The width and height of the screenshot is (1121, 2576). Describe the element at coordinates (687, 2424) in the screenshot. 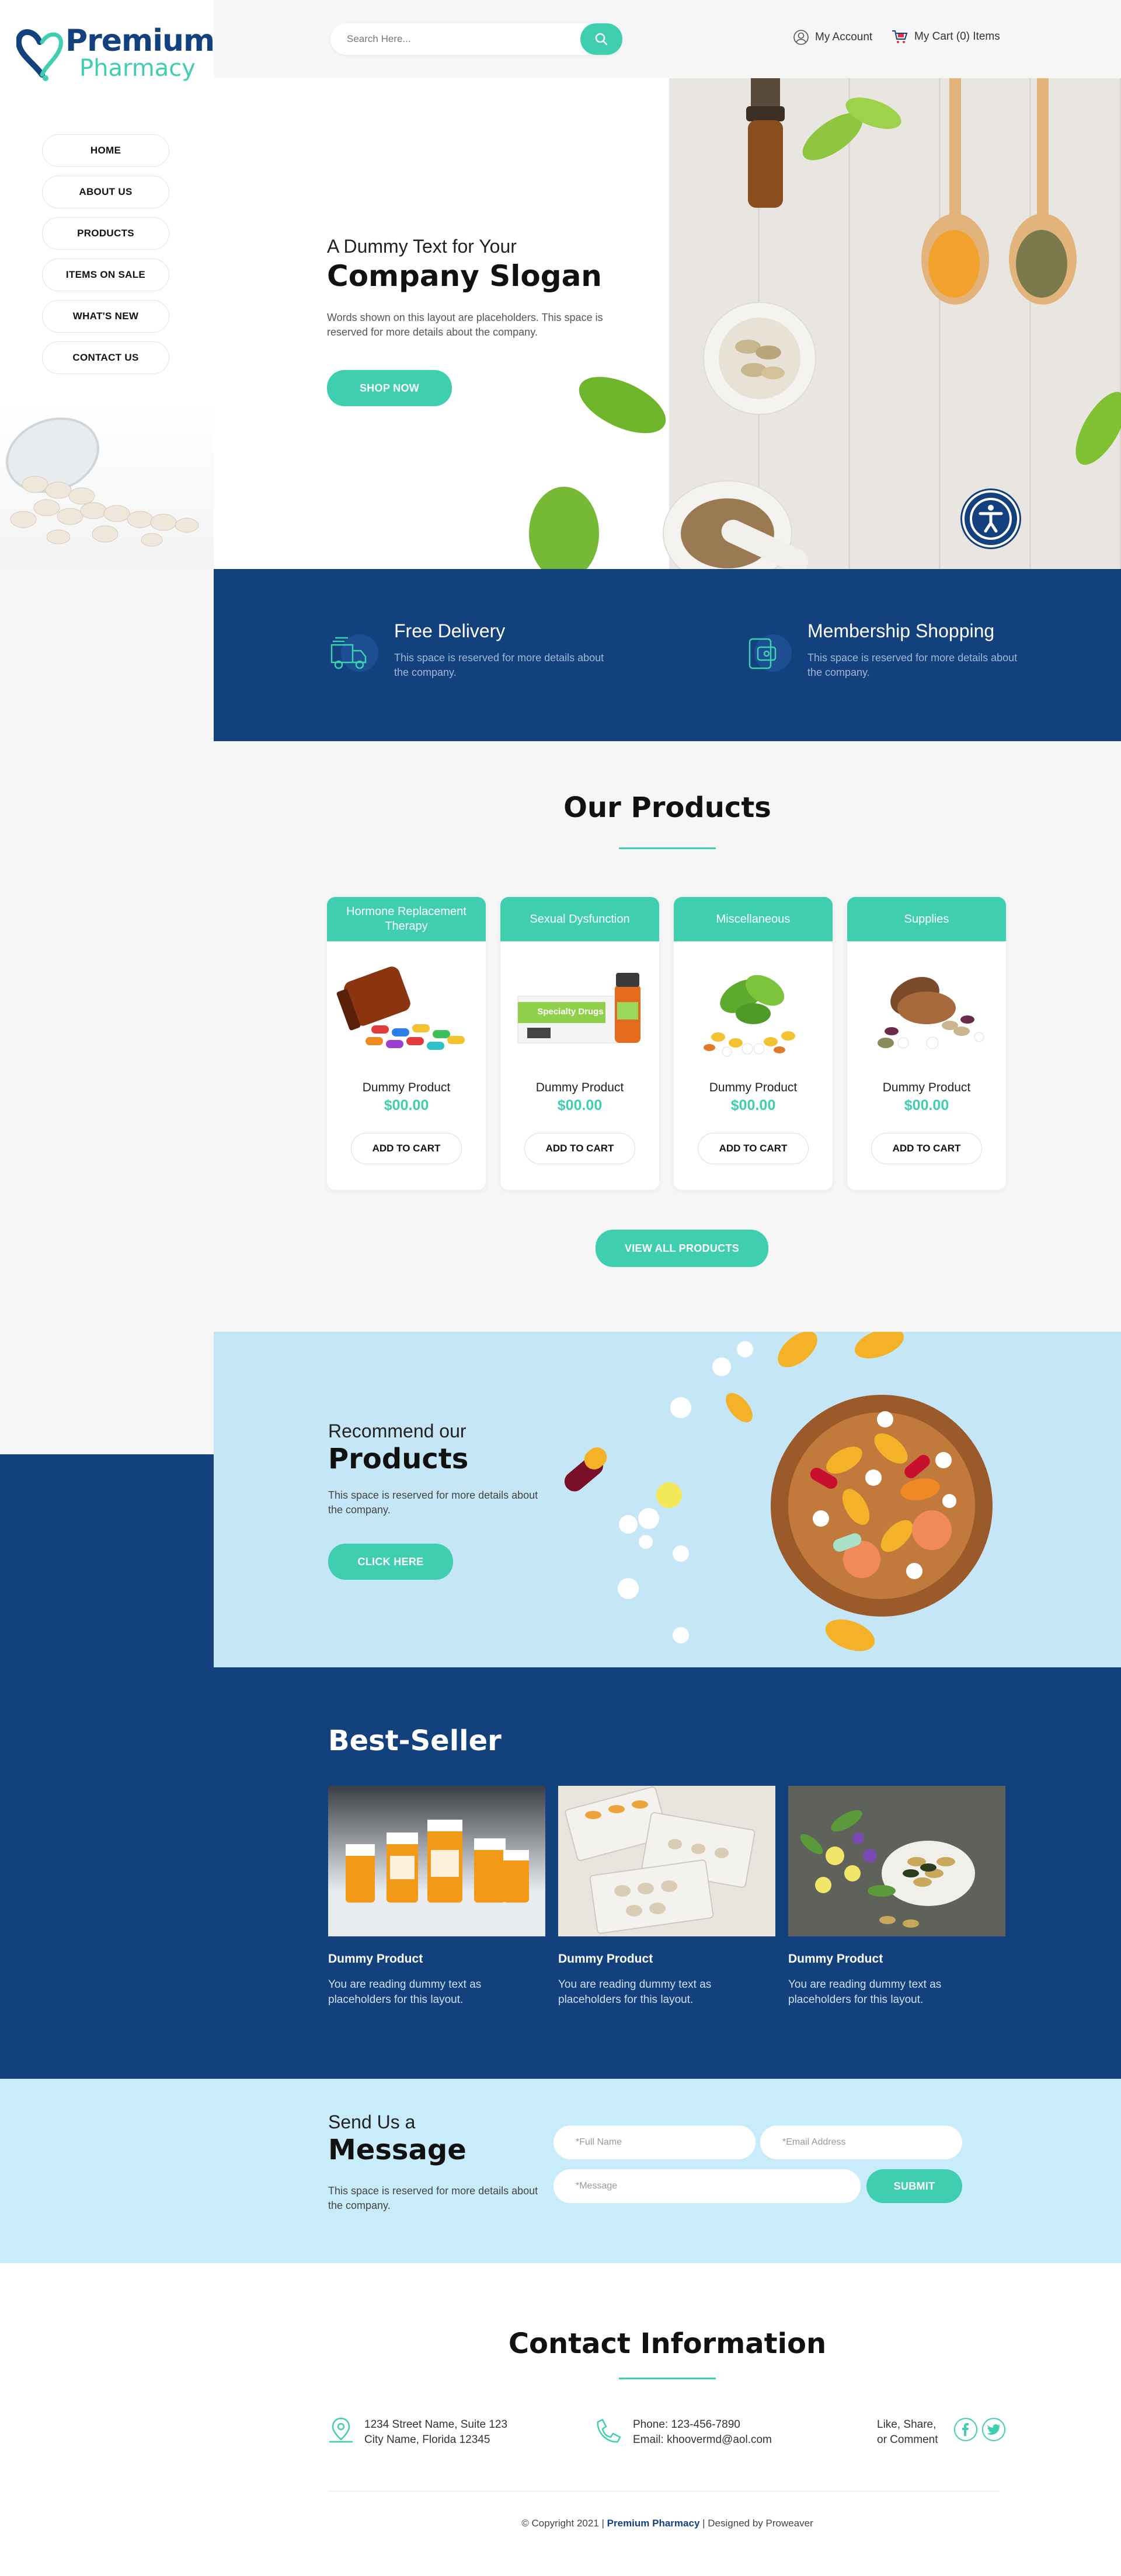

I see `contact-phone: Phone: 123-456-7890` at that location.